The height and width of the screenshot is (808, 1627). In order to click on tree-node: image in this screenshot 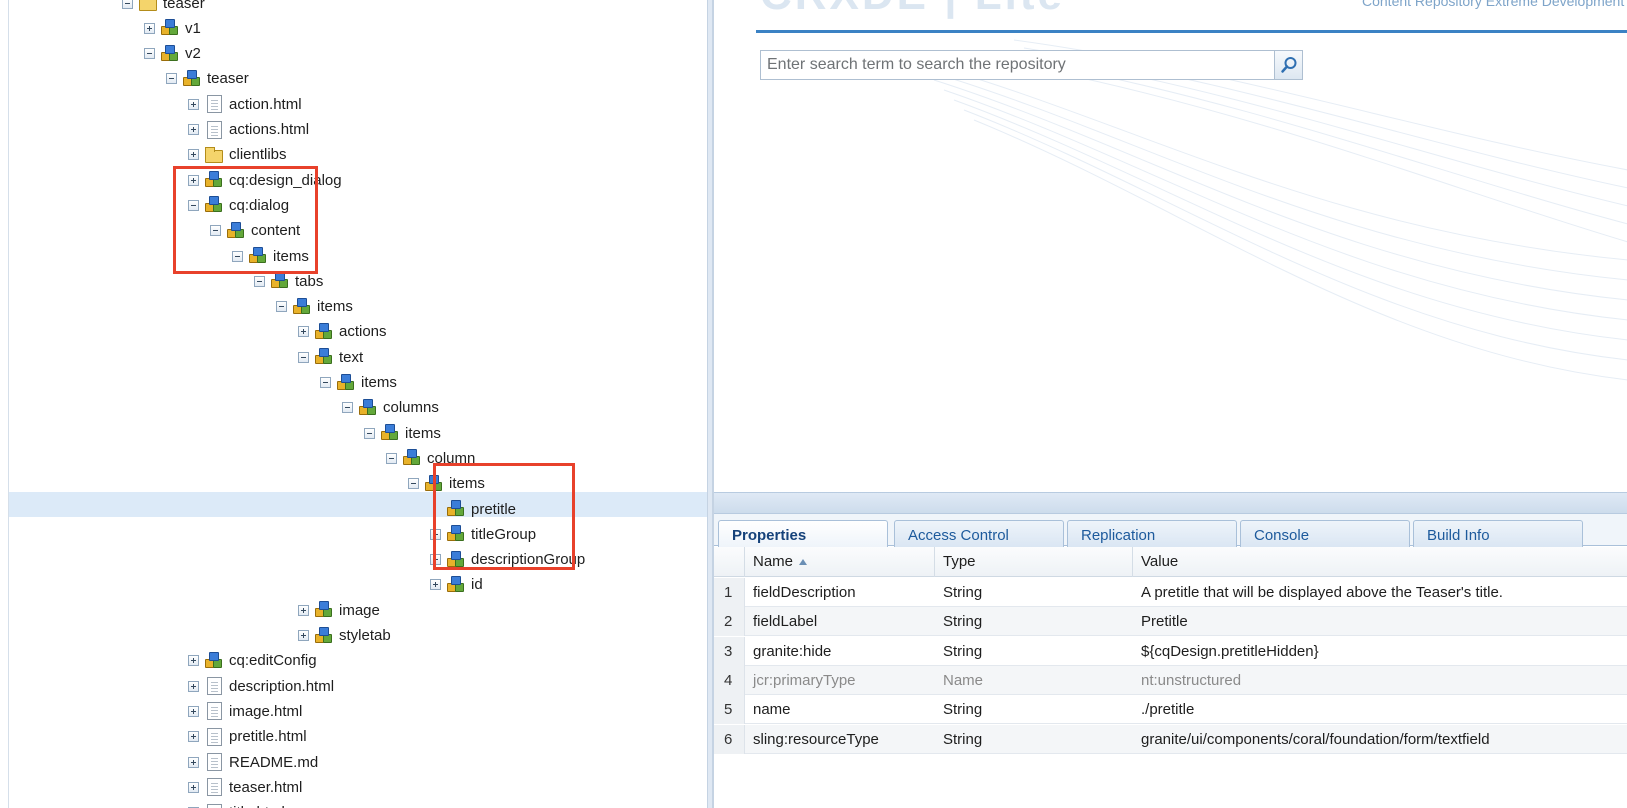, I will do `click(339, 610)`.